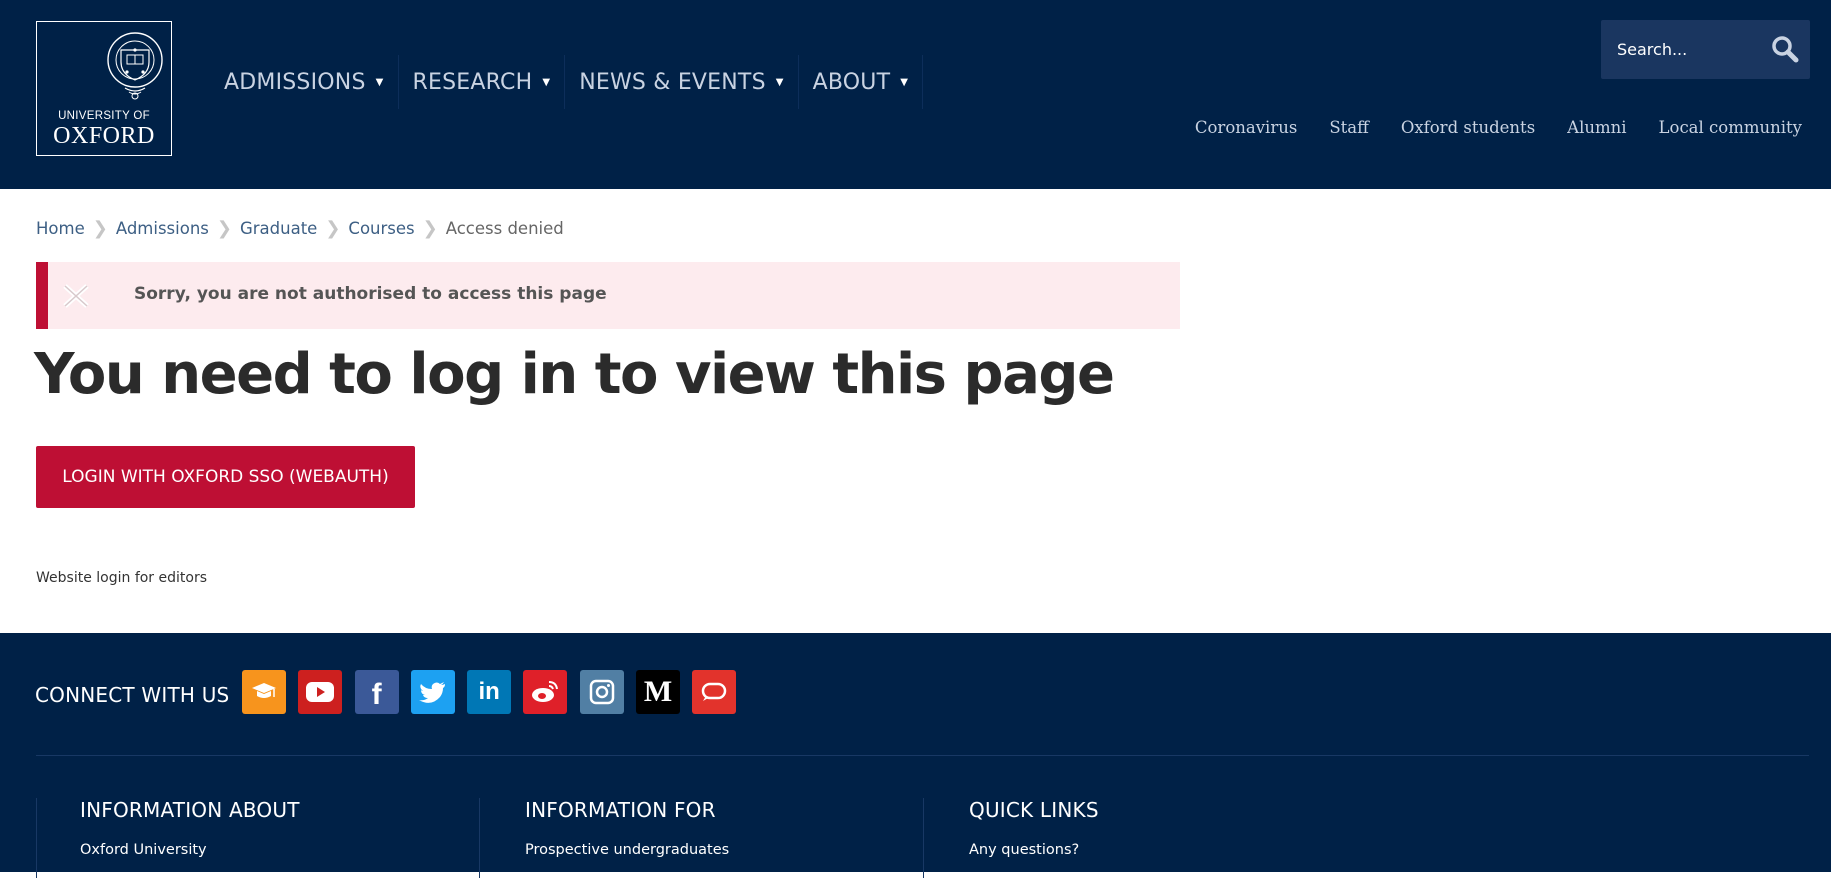  Describe the element at coordinates (432, 692) in the screenshot. I see `twitter-icon` at that location.